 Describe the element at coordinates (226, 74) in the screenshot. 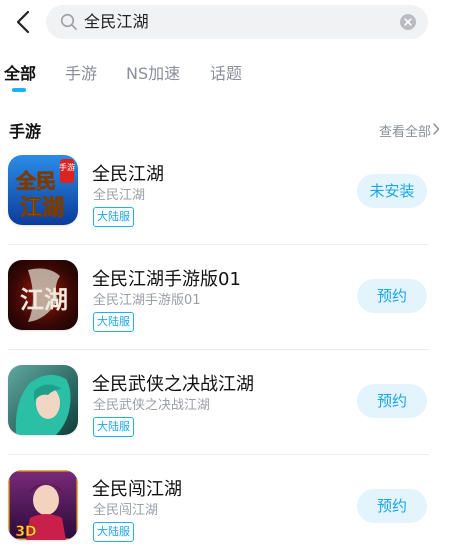

I see `tab-topics: 话题` at that location.